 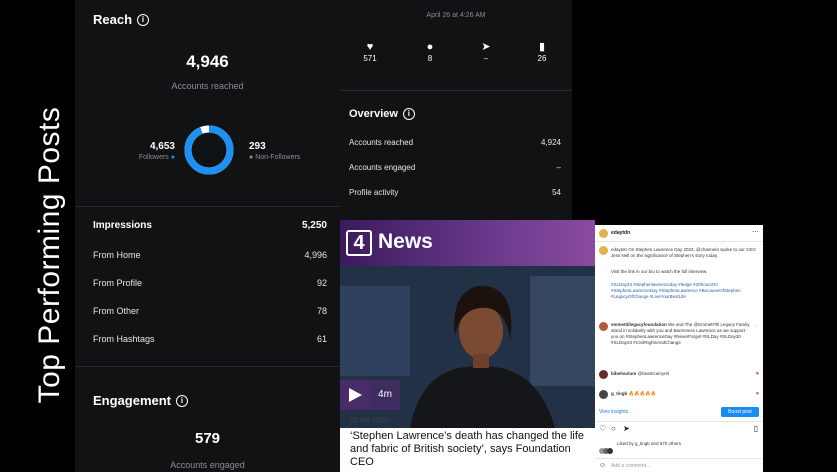 I want to click on channel4-logo: 4, so click(x=359, y=243).